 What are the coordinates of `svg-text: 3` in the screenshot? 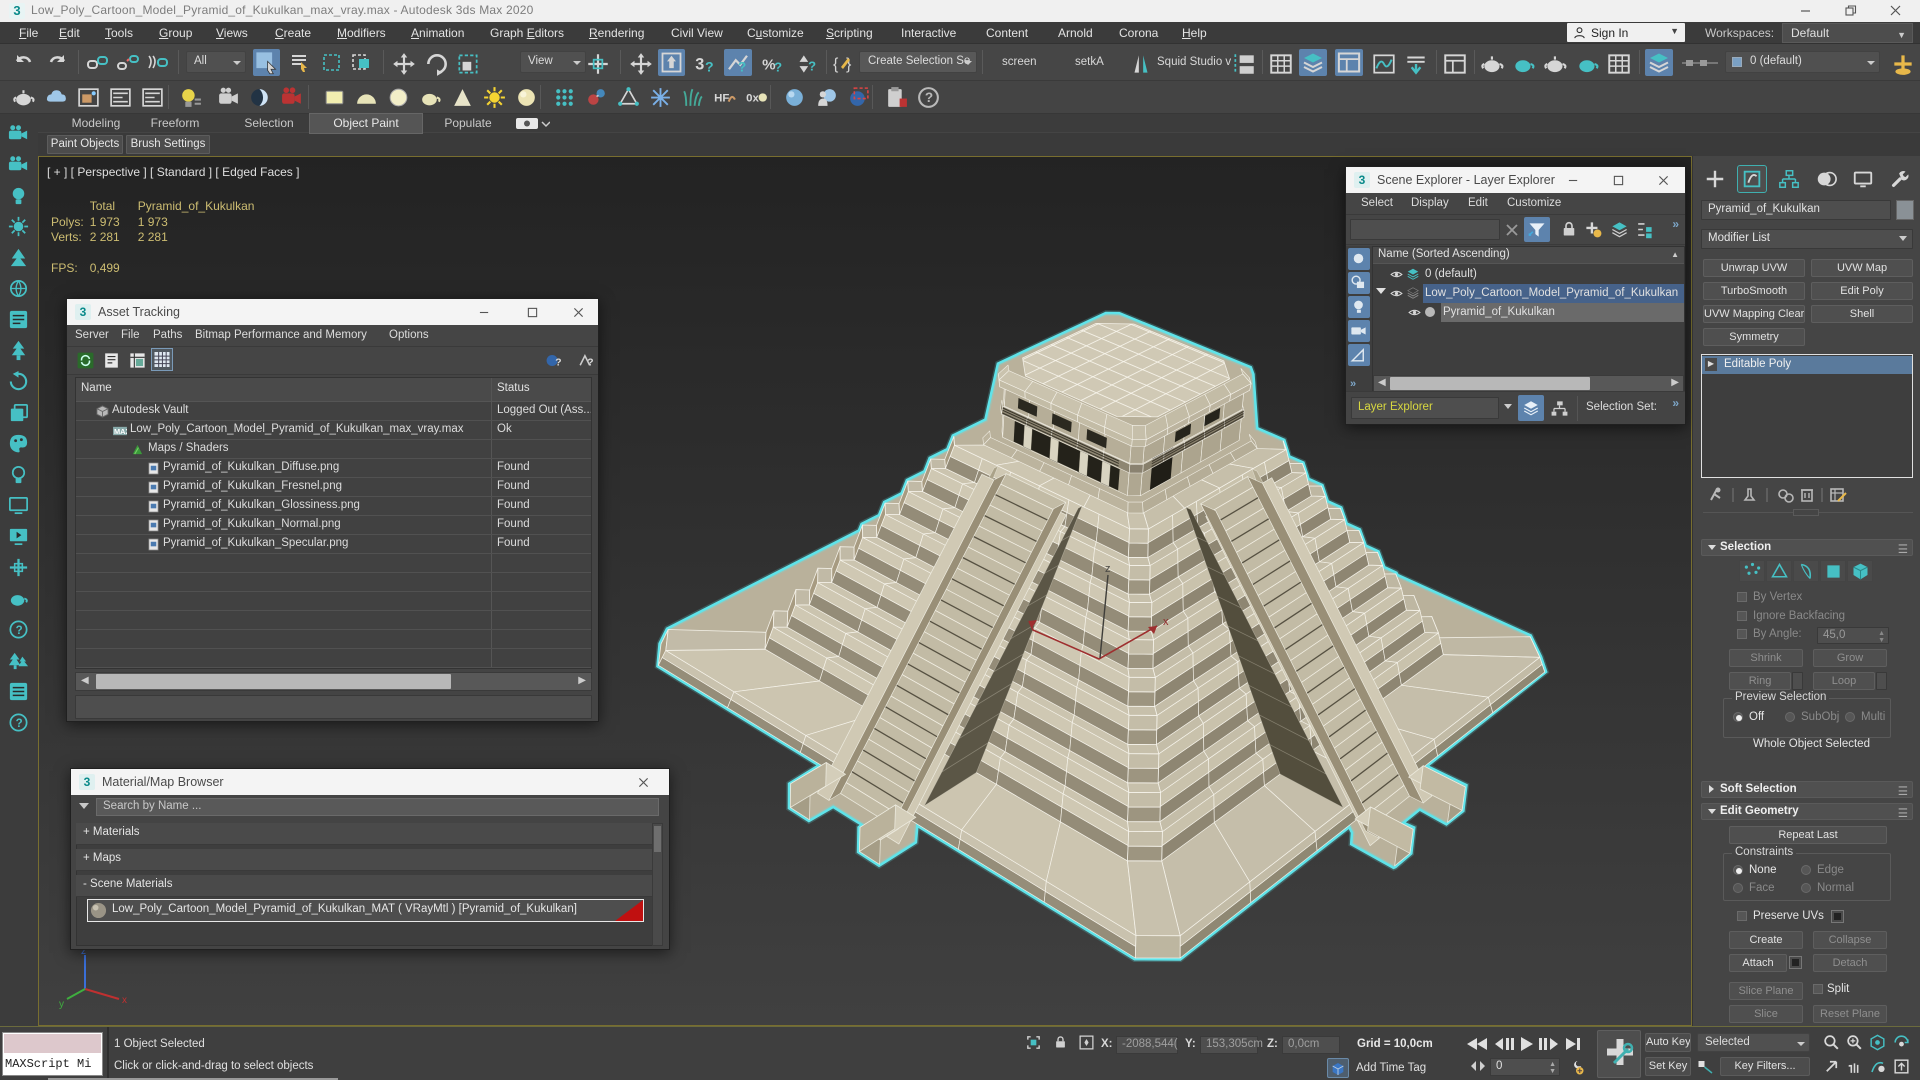 It's located at (699, 64).